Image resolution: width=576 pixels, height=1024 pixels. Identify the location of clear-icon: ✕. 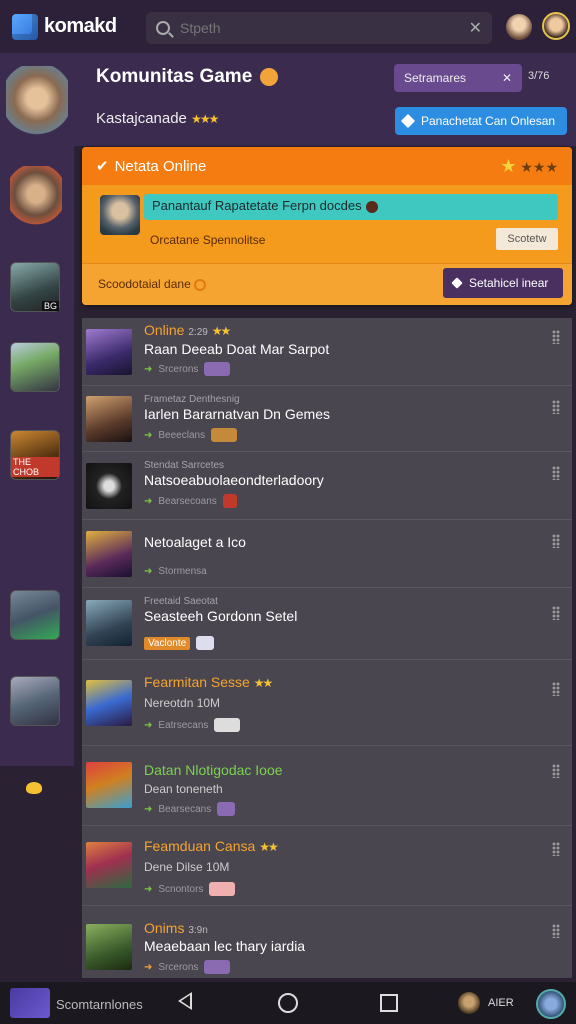
(475, 28).